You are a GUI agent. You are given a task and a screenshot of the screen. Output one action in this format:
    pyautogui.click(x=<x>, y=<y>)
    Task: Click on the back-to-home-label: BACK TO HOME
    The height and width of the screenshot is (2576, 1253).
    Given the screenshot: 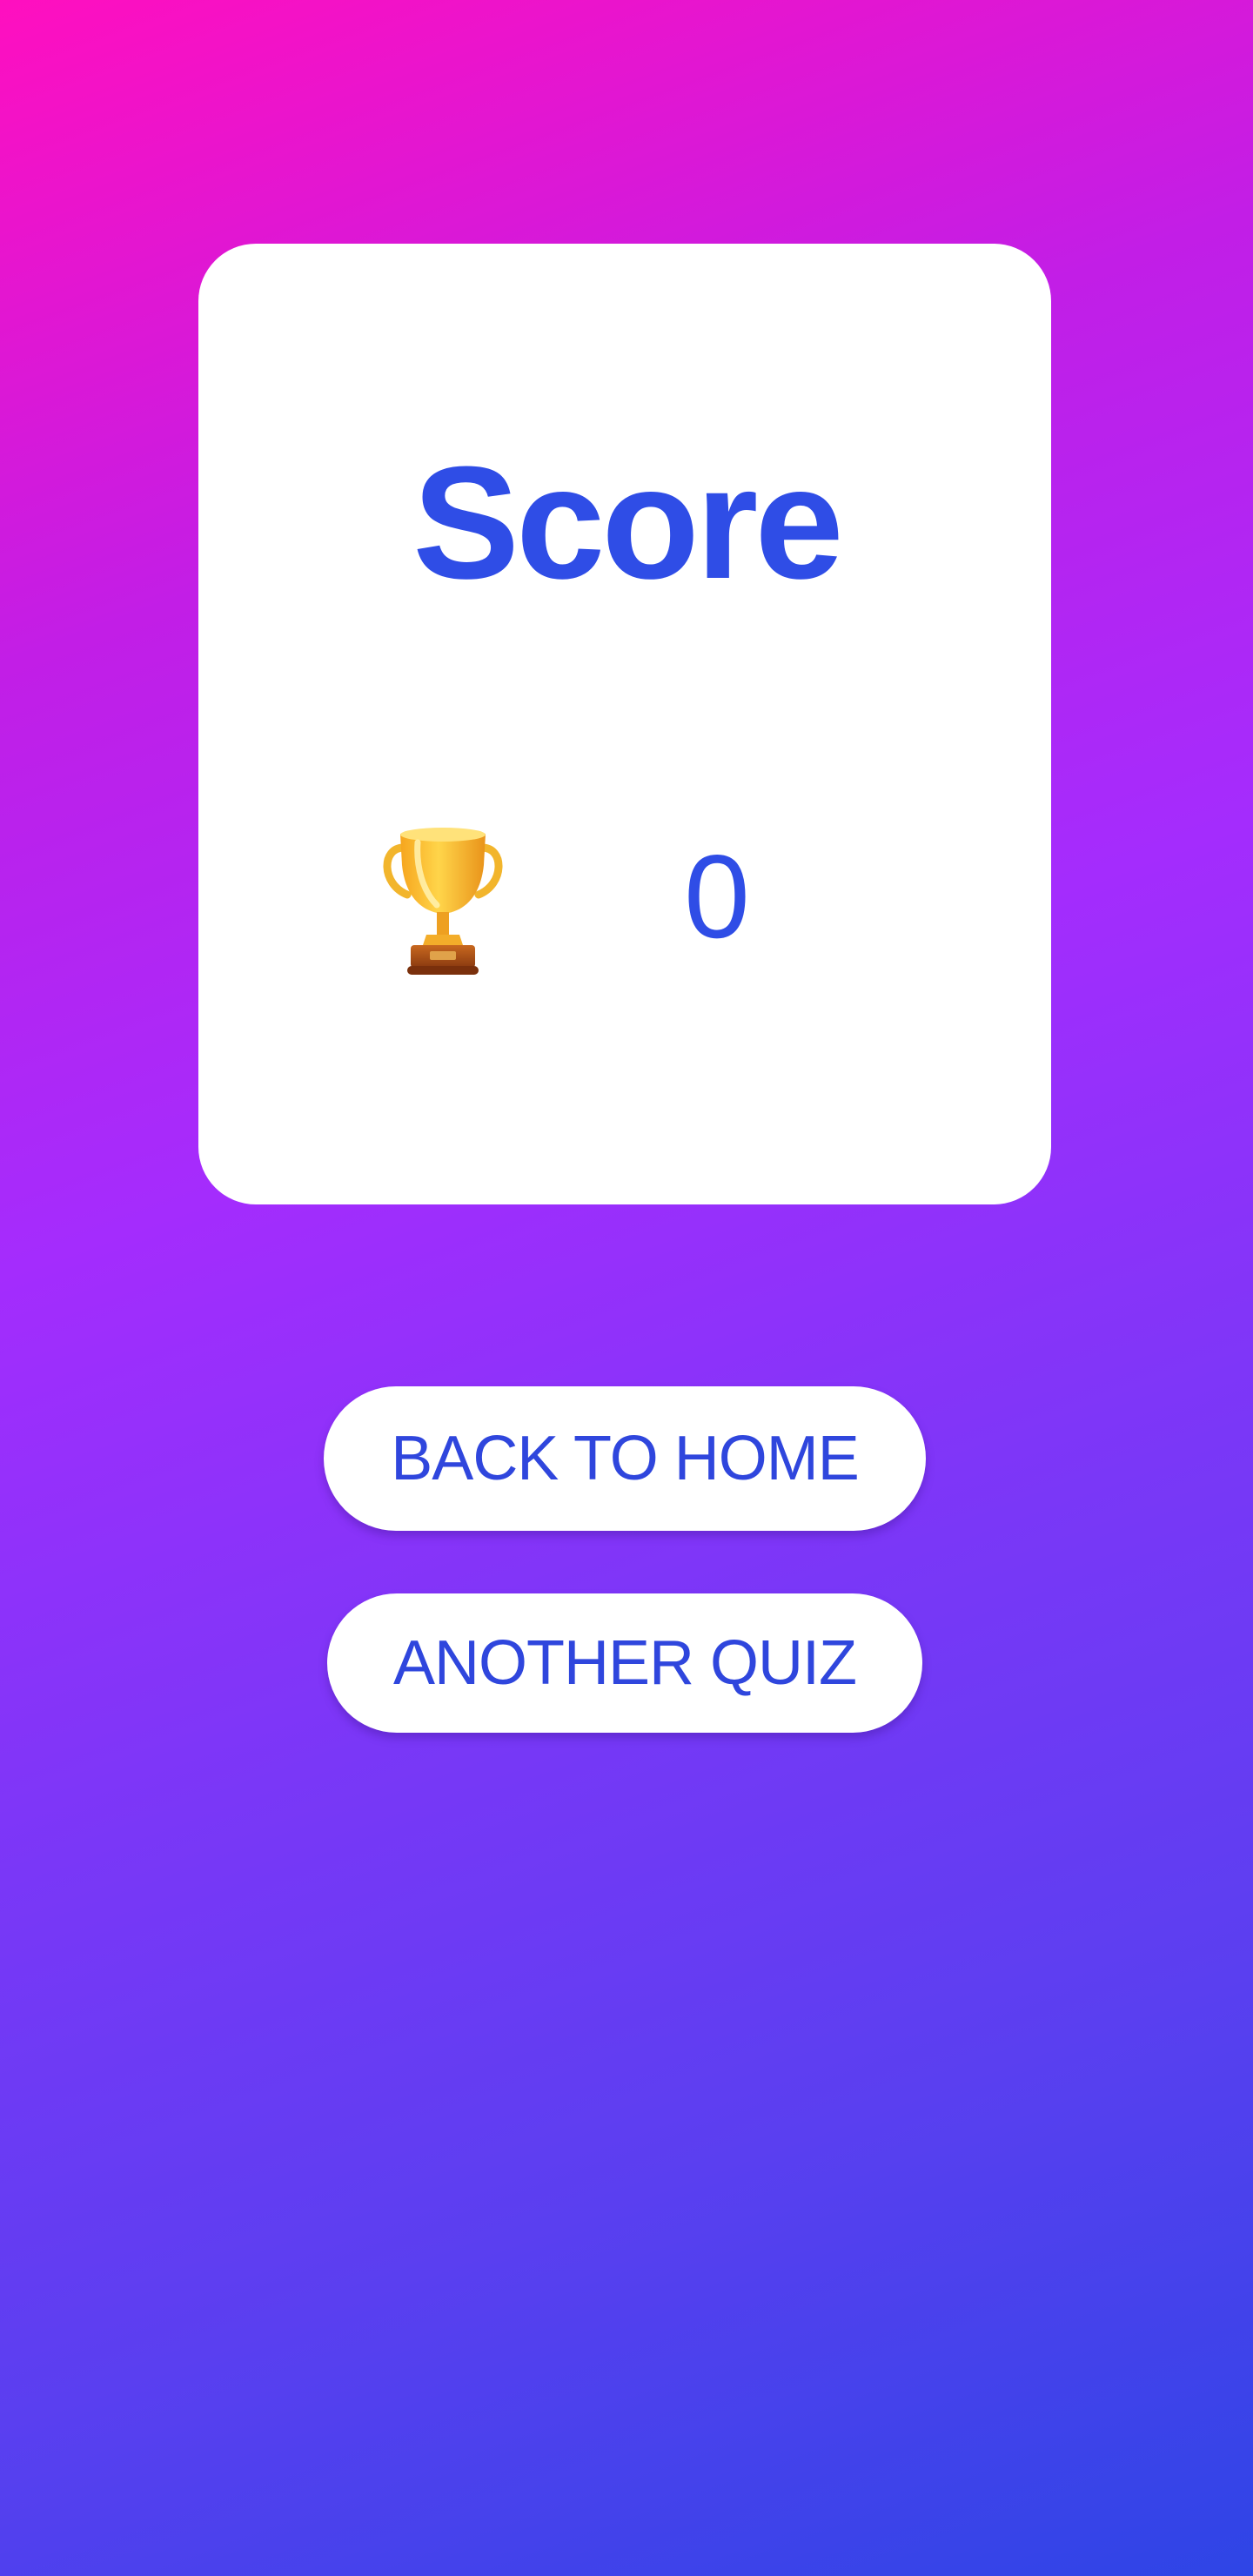 What is the action you would take?
    pyautogui.click(x=625, y=1458)
    